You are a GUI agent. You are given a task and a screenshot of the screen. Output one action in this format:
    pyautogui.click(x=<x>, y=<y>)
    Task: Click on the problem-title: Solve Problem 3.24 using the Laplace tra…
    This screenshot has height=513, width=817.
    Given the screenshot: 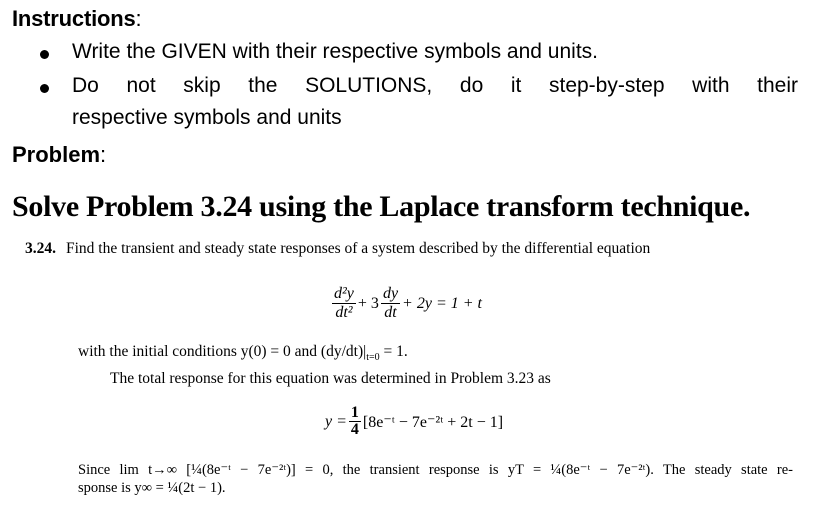 What is the action you would take?
    pyautogui.click(x=381, y=206)
    